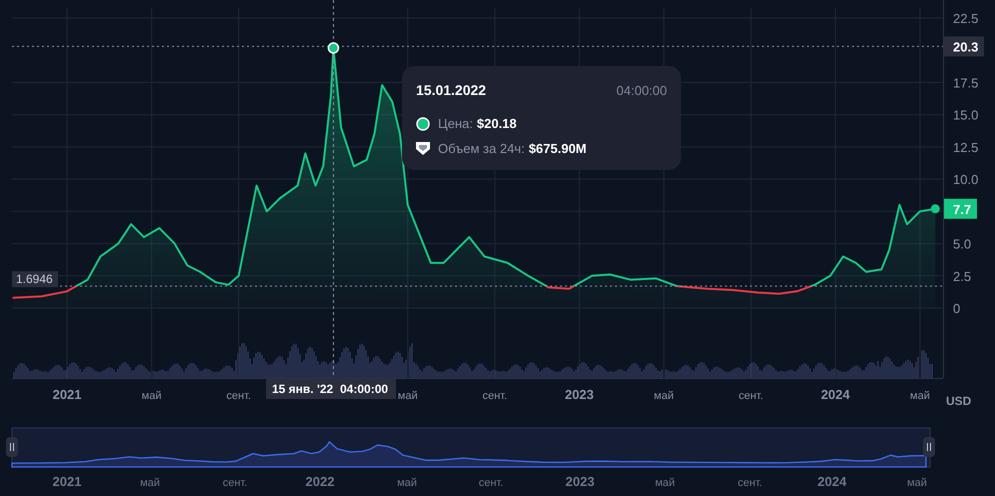 The width and height of the screenshot is (995, 496). What do you see at coordinates (35, 279) in the screenshot?
I see `baseline-price-tag: 1.6946` at bounding box center [35, 279].